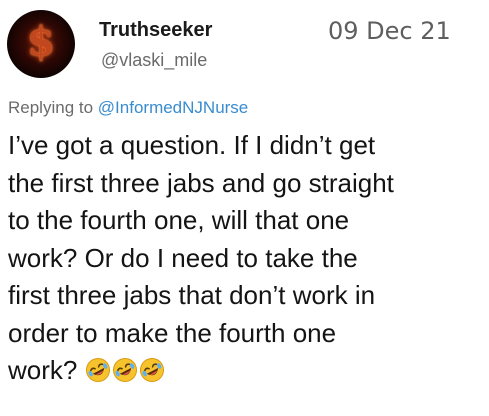  Describe the element at coordinates (172, 332) in the screenshot. I see `body-line: order to make the fourth one` at that location.